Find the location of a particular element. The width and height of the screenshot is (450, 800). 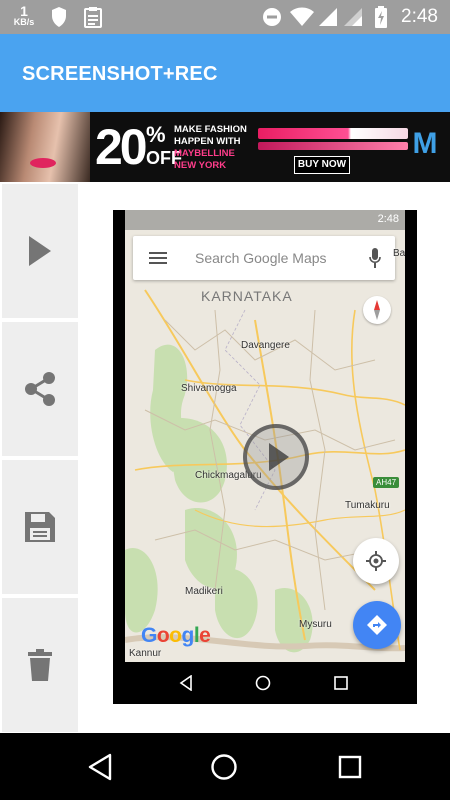

signal-icon is located at coordinates (328, 17).